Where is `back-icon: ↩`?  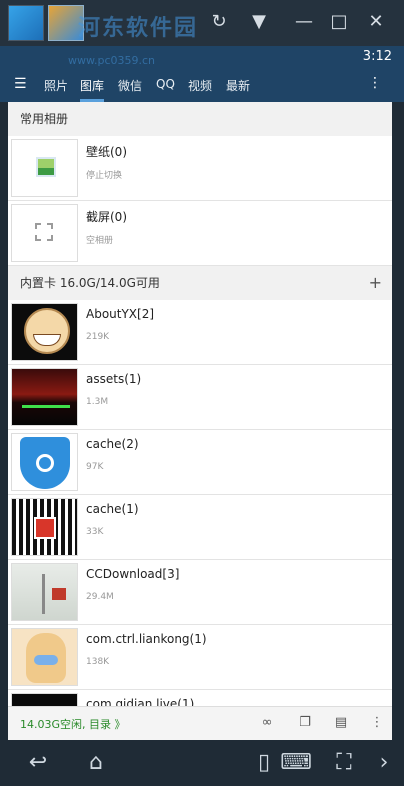
back-icon: ↩ is located at coordinates (38, 763).